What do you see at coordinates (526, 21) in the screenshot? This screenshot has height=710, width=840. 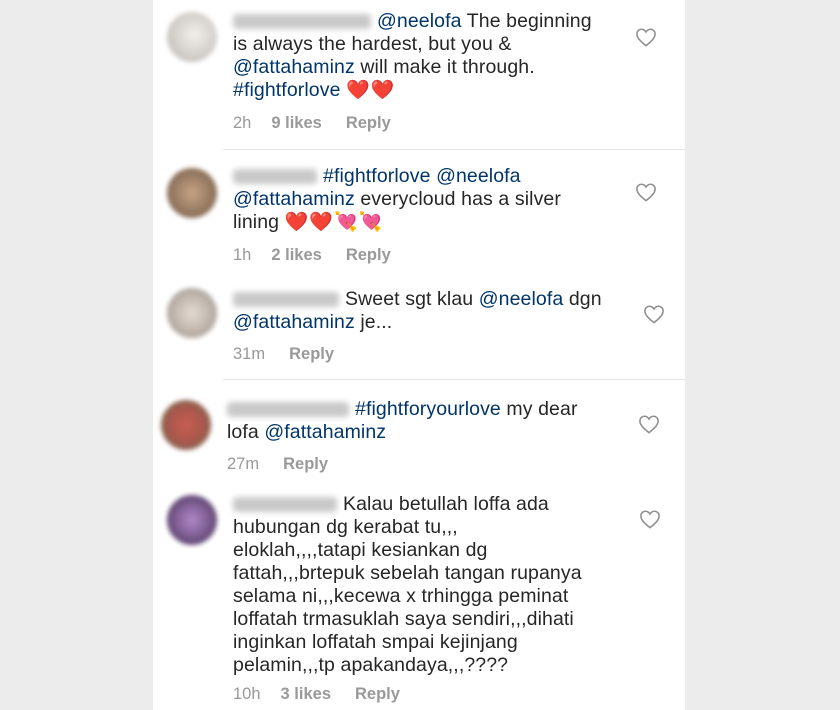 I see `comment-text-line: The beginning` at bounding box center [526, 21].